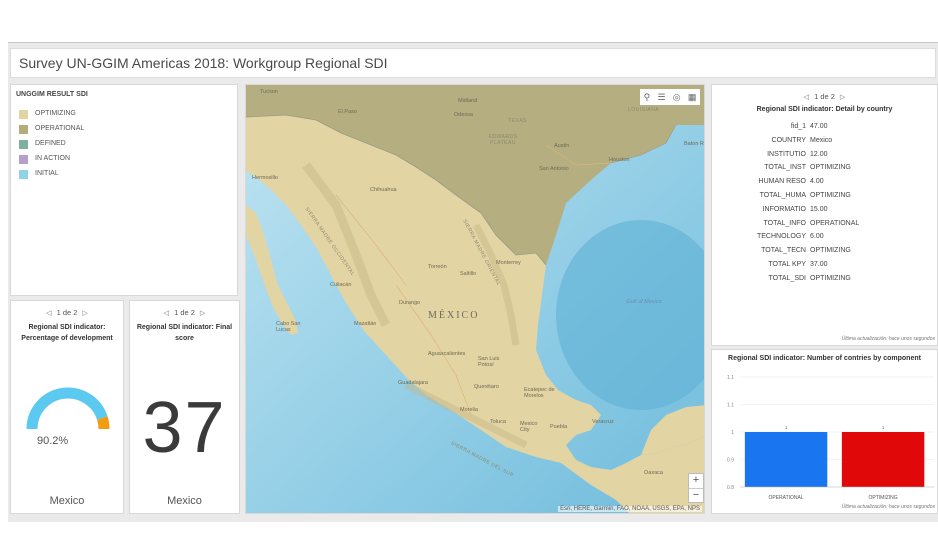 The height and width of the screenshot is (536, 938). Describe the element at coordinates (413, 383) in the screenshot. I see `map-label-city: Guadalajara` at that location.